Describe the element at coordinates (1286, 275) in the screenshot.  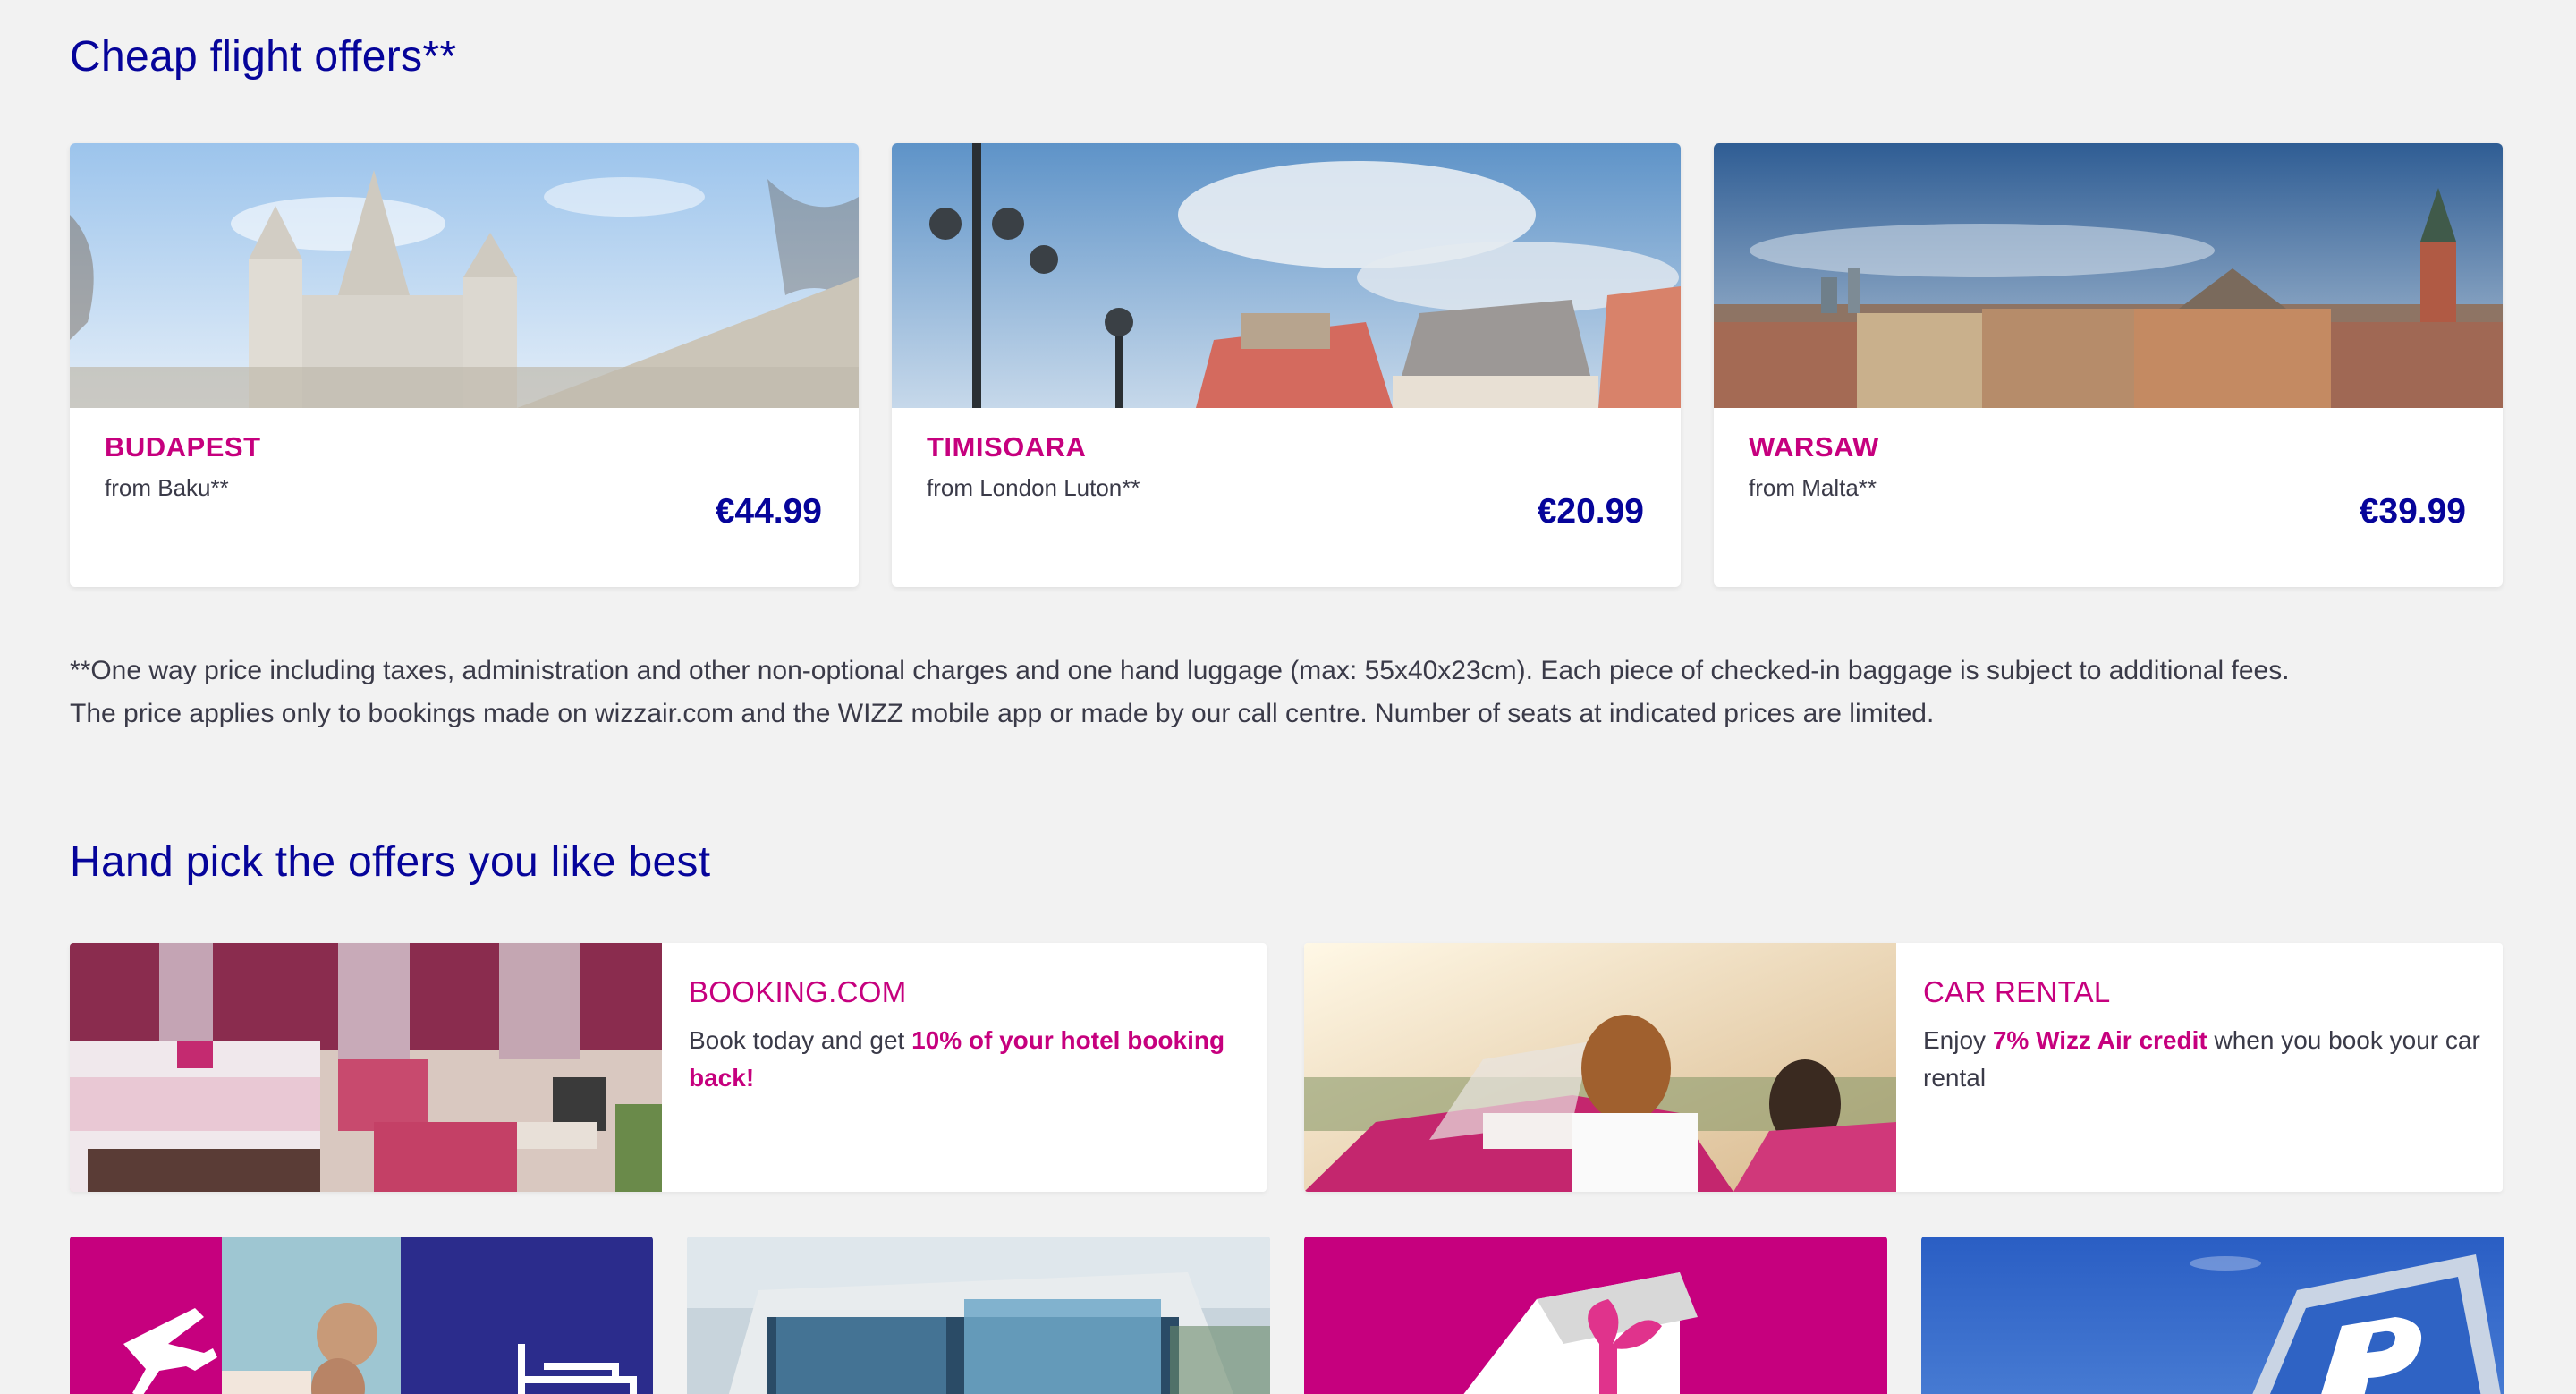
I see `timisoara-image` at that location.